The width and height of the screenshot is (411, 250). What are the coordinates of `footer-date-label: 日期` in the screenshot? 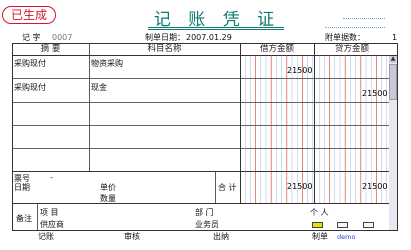 It's located at (22, 187).